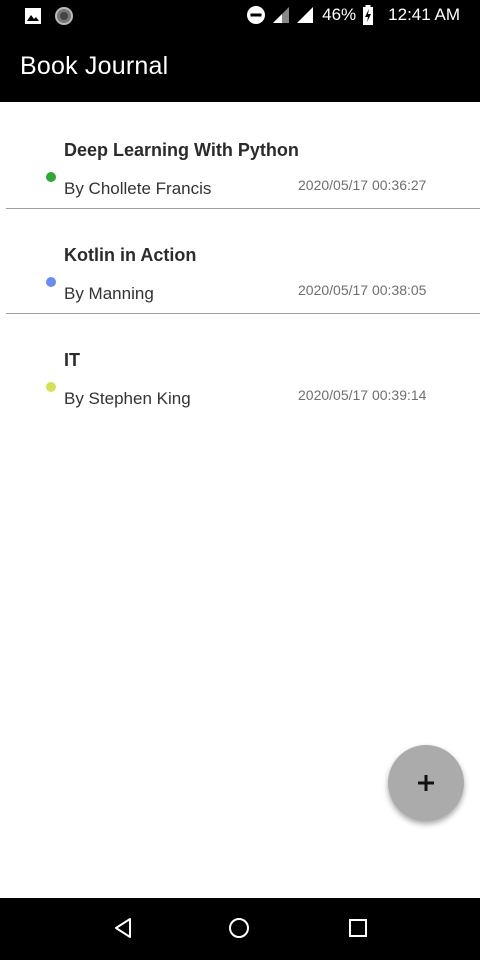 This screenshot has height=960, width=480. Describe the element at coordinates (94, 66) in the screenshot. I see `app-title: Book Journal` at that location.